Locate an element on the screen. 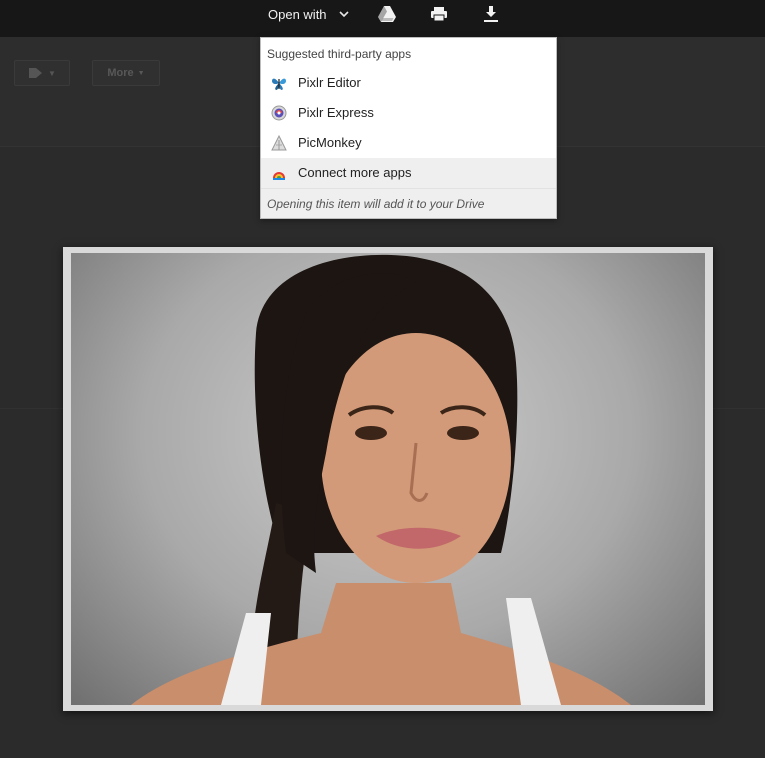 The image size is (765, 758). google-drive-icon is located at coordinates (387, 14).